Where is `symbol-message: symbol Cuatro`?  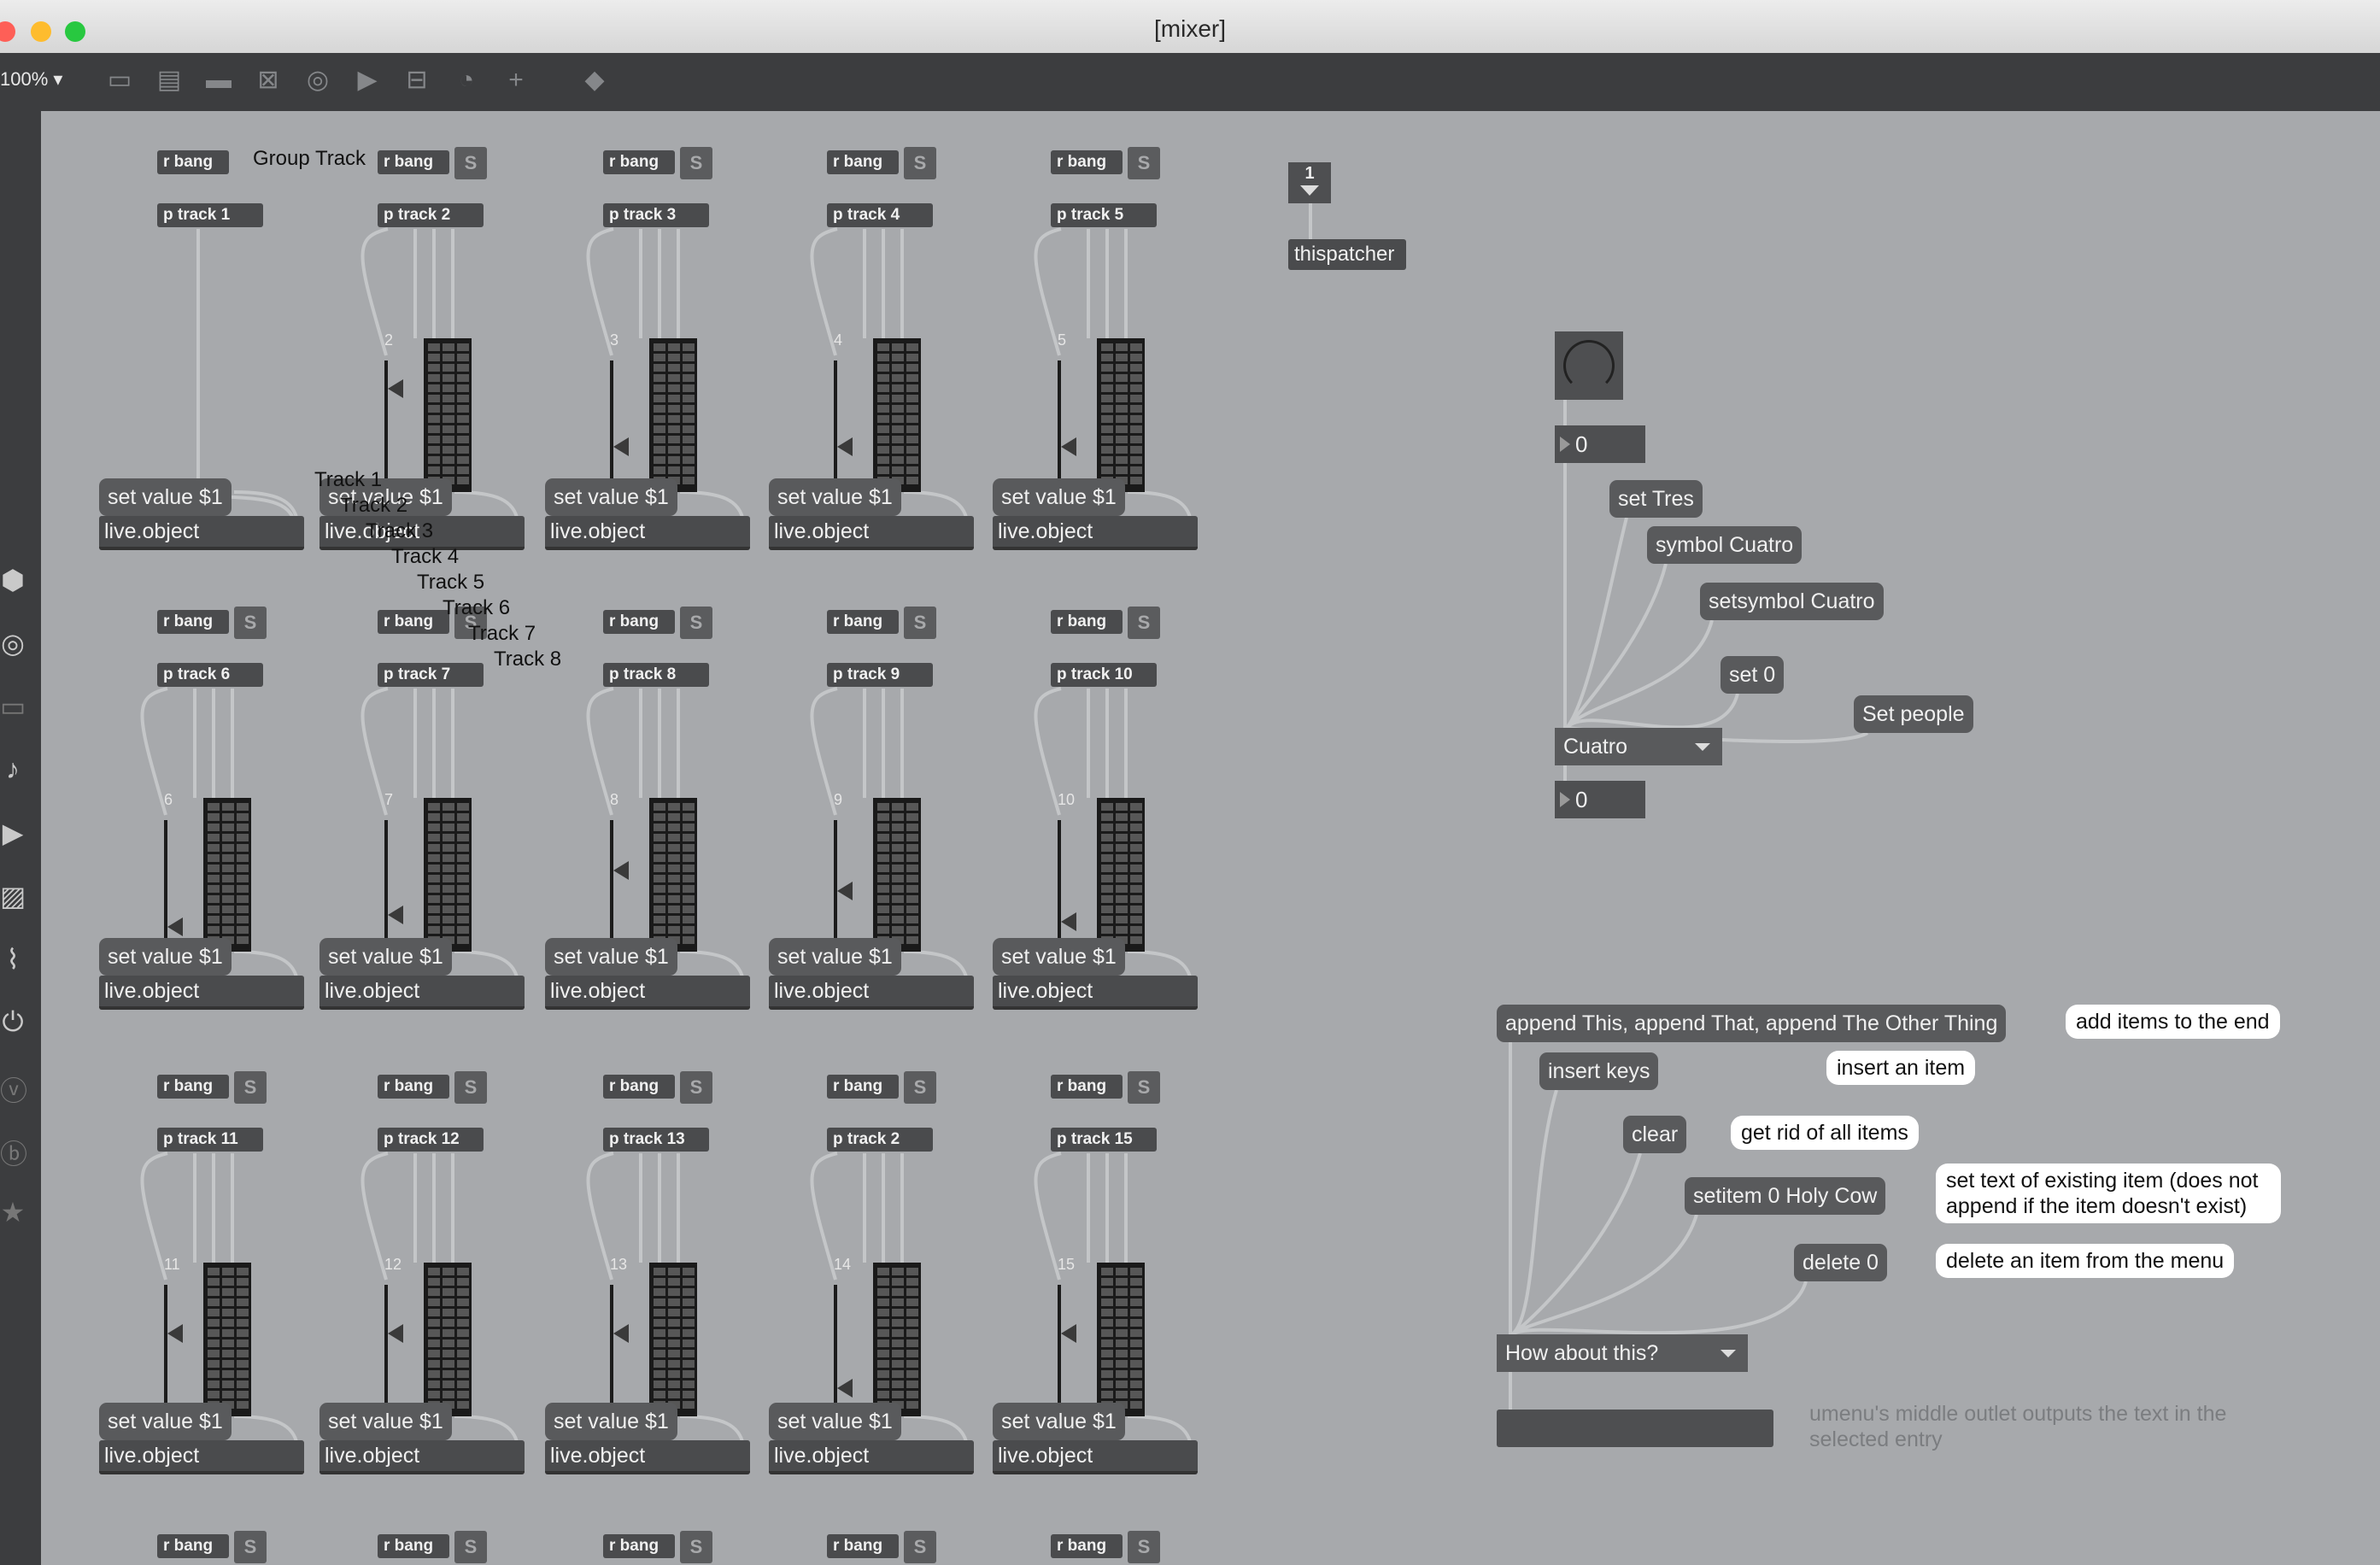 symbol-message: symbol Cuatro is located at coordinates (1725, 545).